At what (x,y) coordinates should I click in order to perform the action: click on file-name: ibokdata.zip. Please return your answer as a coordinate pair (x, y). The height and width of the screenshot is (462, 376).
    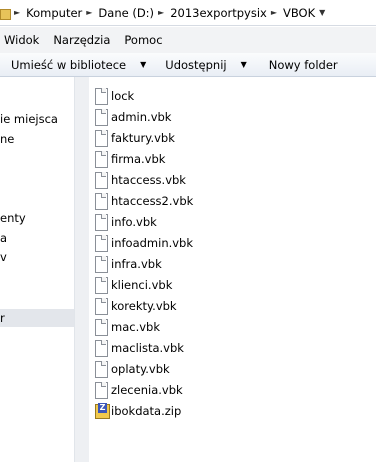
    Looking at the image, I should click on (146, 411).